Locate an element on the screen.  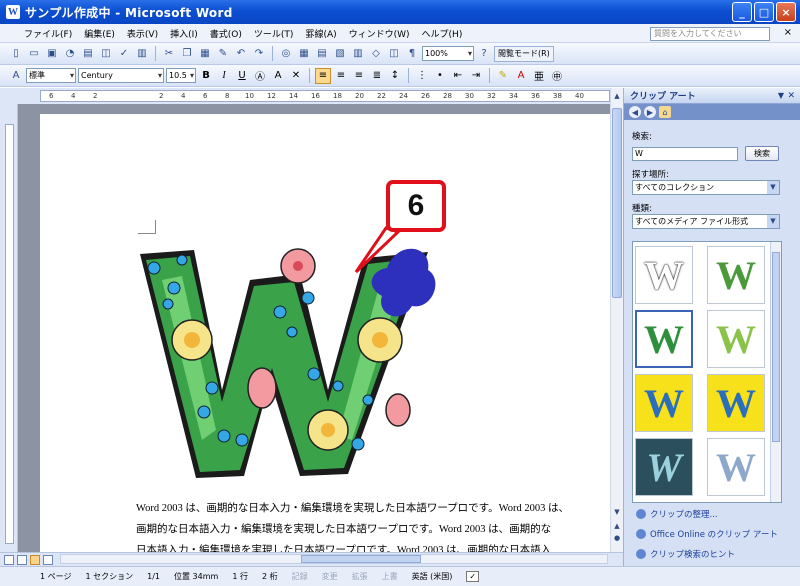
minimize-button: _ is located at coordinates (742, 12).